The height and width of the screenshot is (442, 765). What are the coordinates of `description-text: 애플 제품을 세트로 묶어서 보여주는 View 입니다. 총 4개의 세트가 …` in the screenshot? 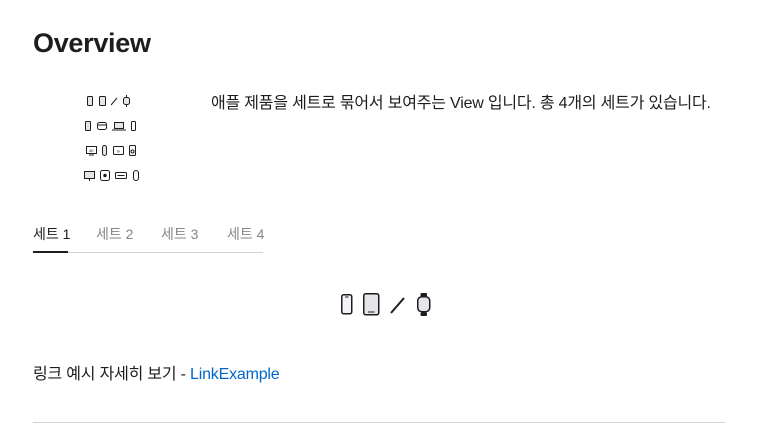 It's located at (461, 103).